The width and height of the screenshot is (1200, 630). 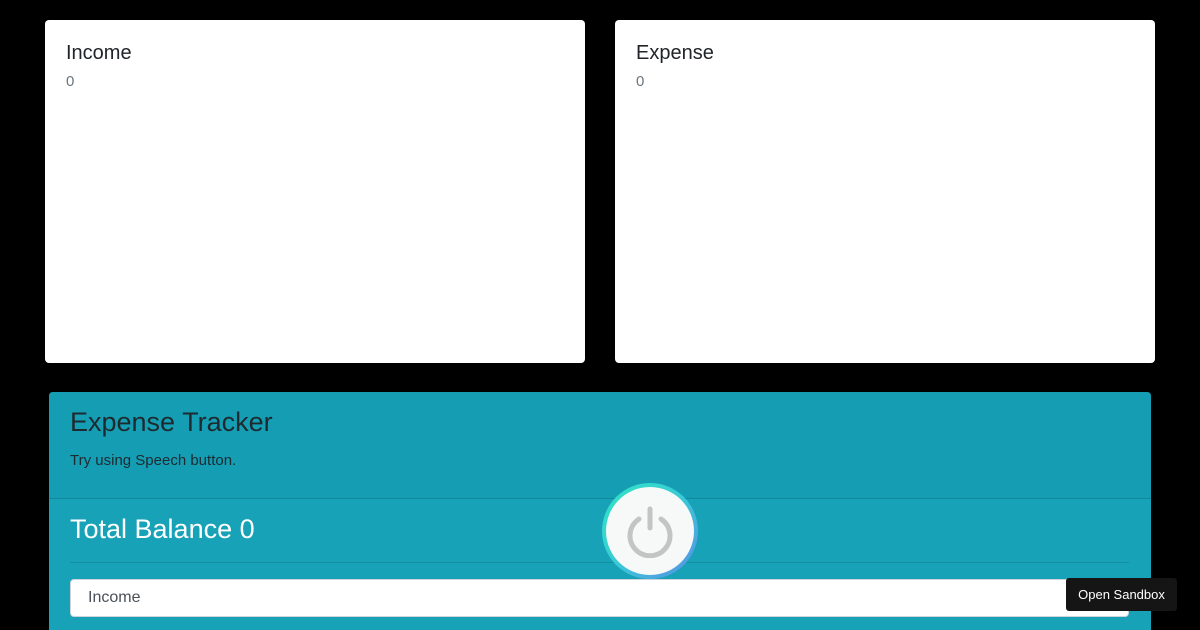 What do you see at coordinates (599, 538) in the screenshot?
I see `total-balance: Total Balance 0` at bounding box center [599, 538].